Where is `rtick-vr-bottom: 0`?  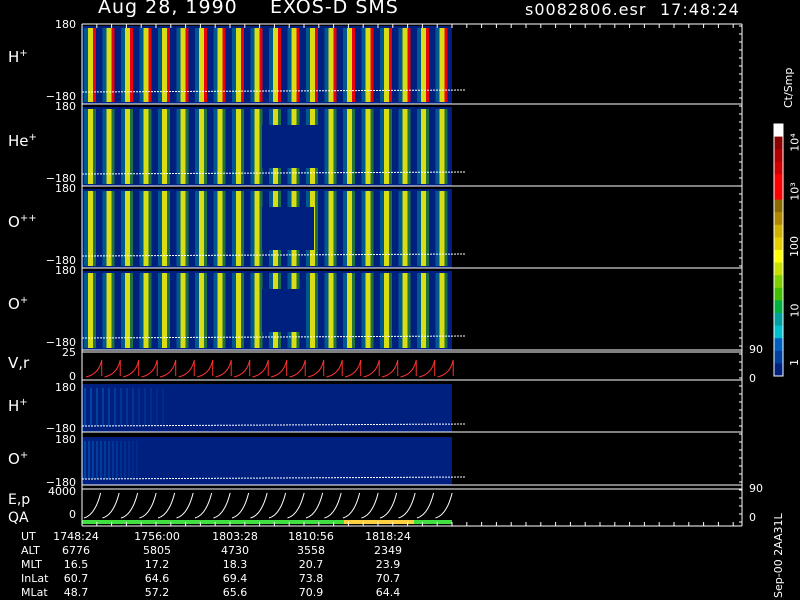 rtick-vr-bottom: 0 is located at coordinates (752, 378).